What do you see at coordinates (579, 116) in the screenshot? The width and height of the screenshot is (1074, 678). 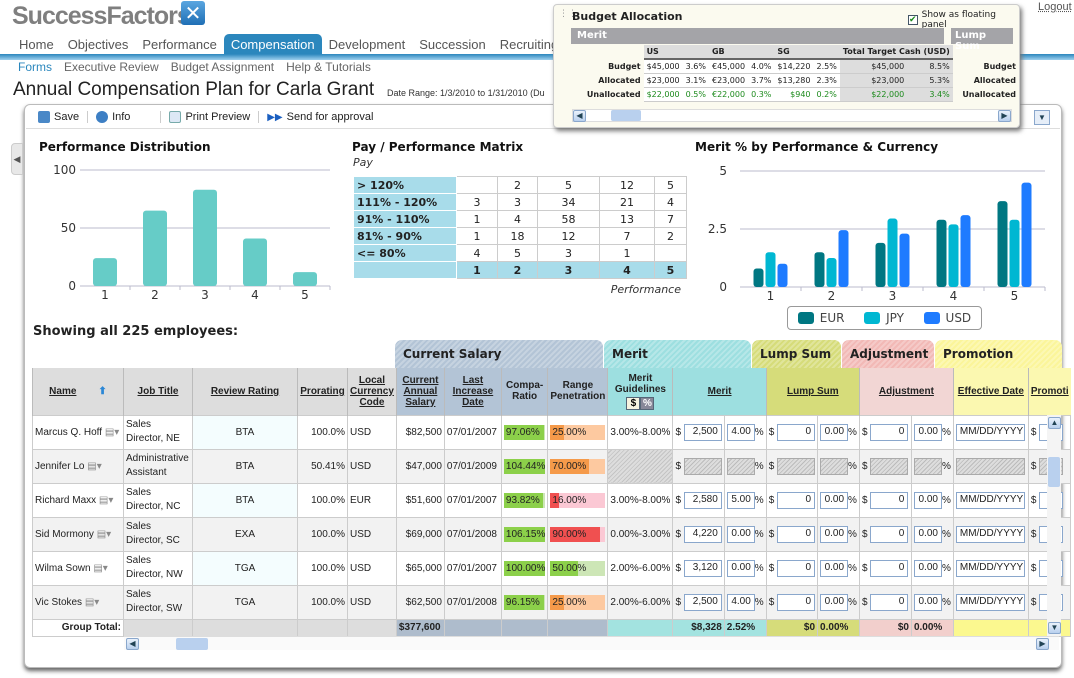 I see `budget-scroll-left: ◀` at bounding box center [579, 116].